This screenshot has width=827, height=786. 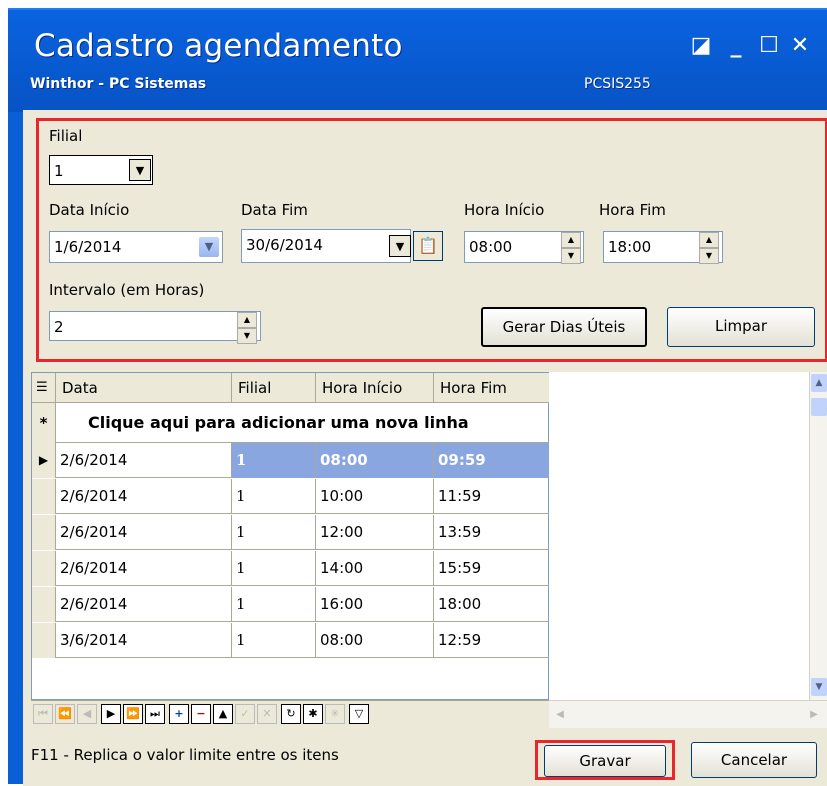 I want to click on nav-post-icon: ✓, so click(x=245, y=714).